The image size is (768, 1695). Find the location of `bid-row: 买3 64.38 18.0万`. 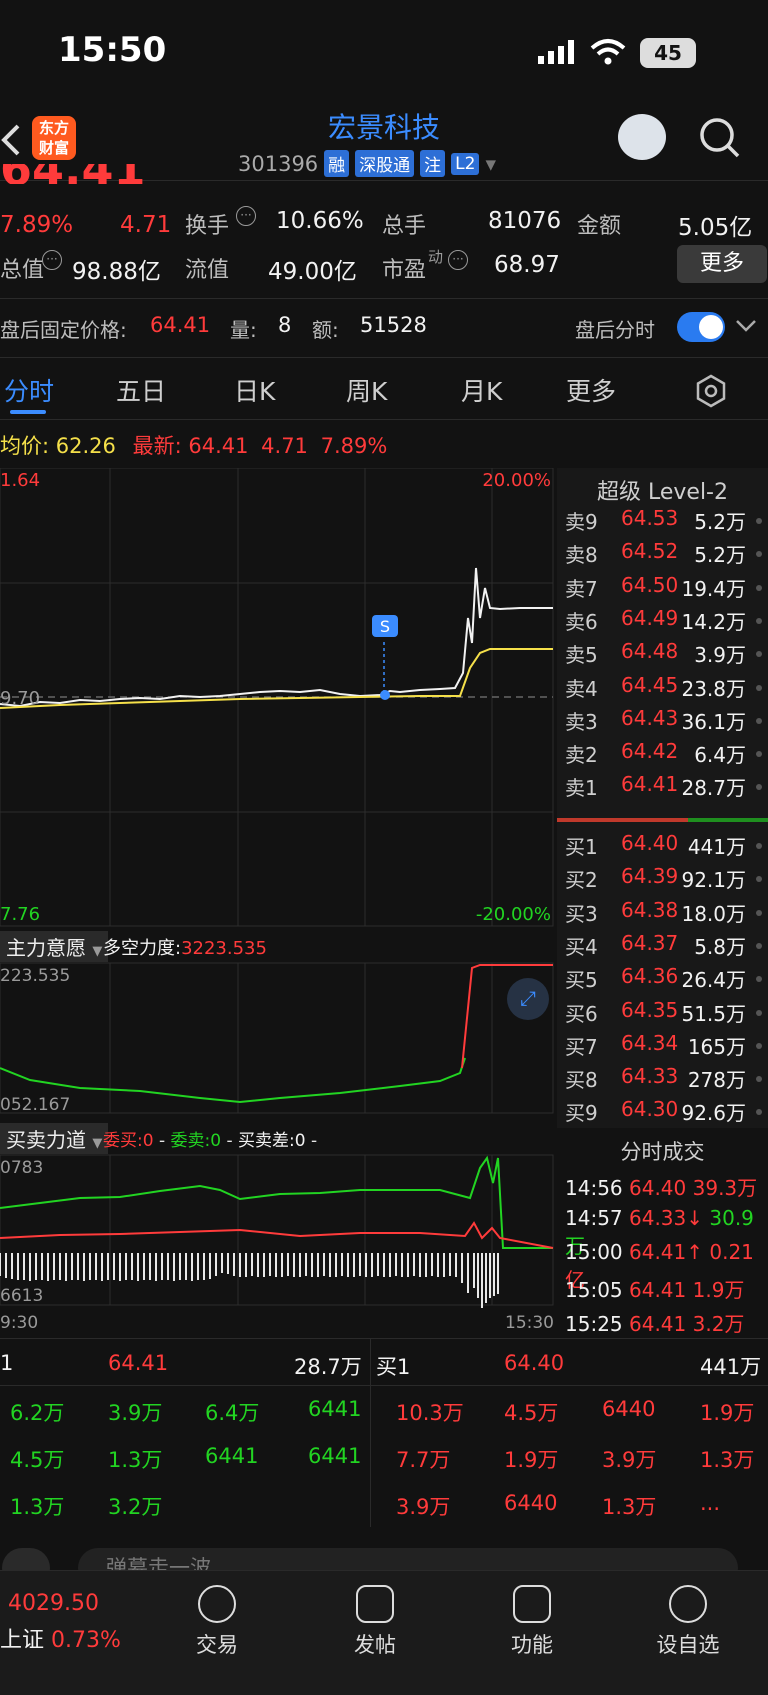

bid-row: 买3 64.38 18.0万 is located at coordinates (662, 914).